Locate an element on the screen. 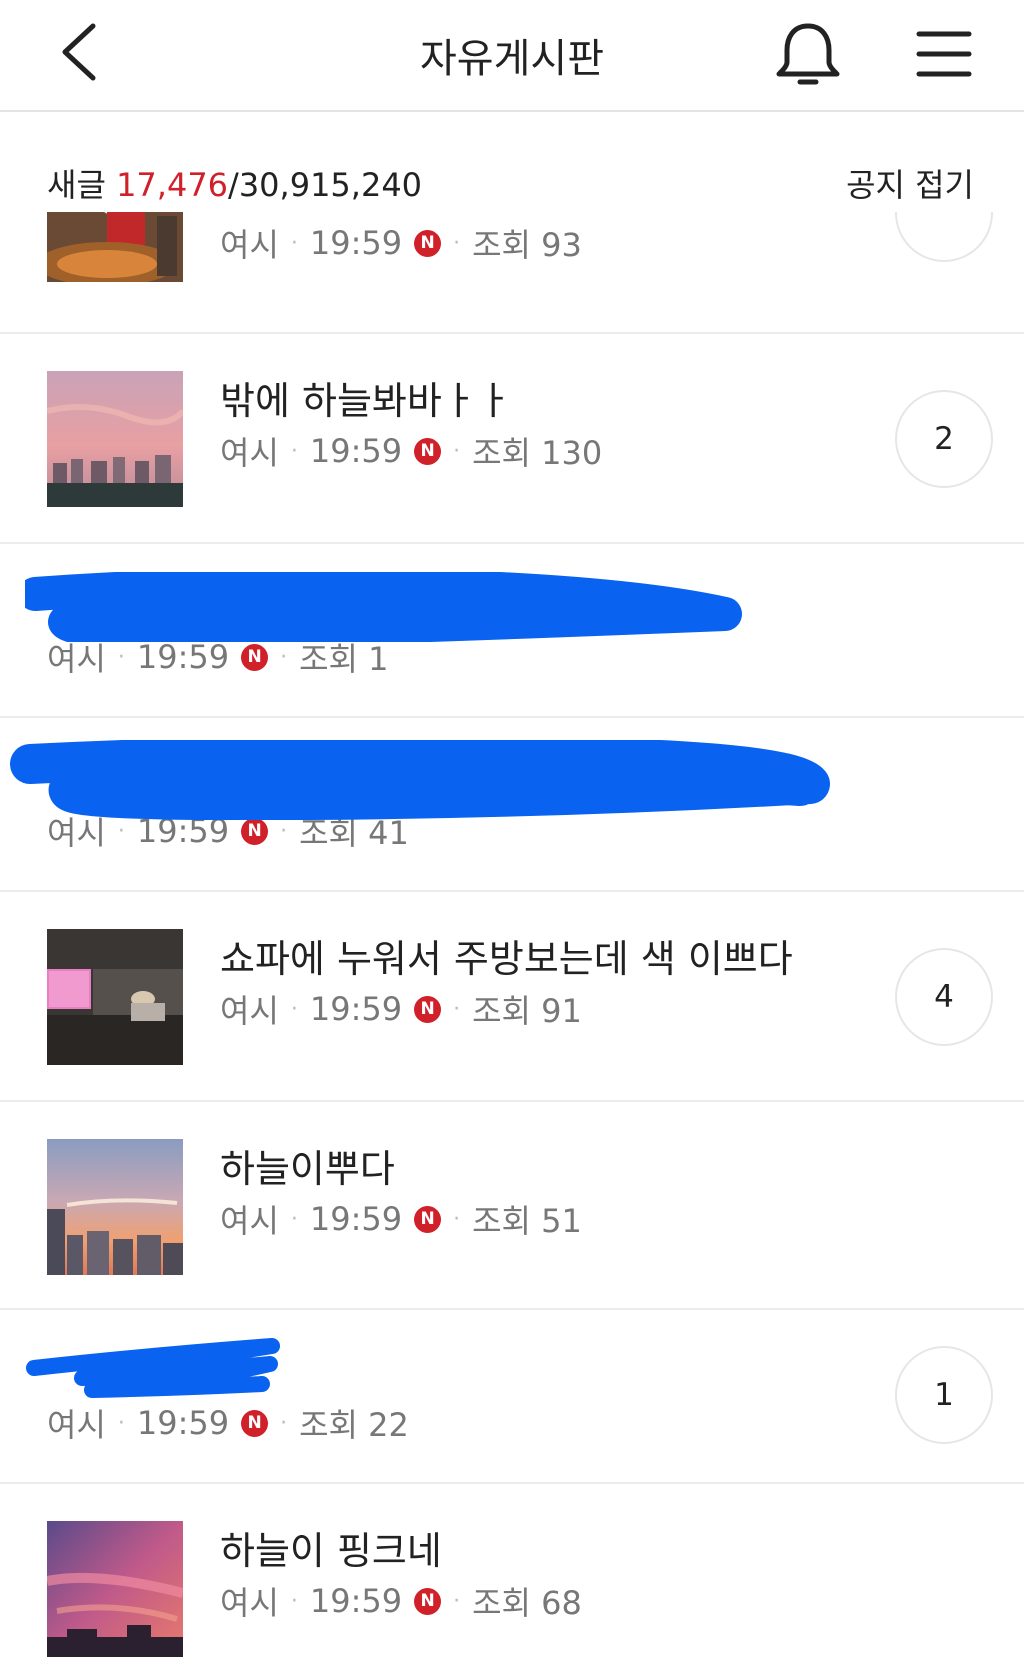 Image resolution: width=1024 pixels, height=1665 pixels. post-count-summary: 새글 17,476/30,915,240 is located at coordinates (234, 183).